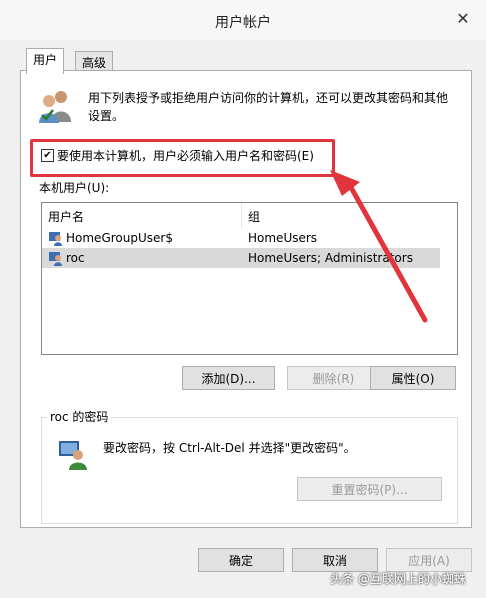  What do you see at coordinates (429, 560) in the screenshot?
I see `apply-button: 应用(A)` at bounding box center [429, 560].